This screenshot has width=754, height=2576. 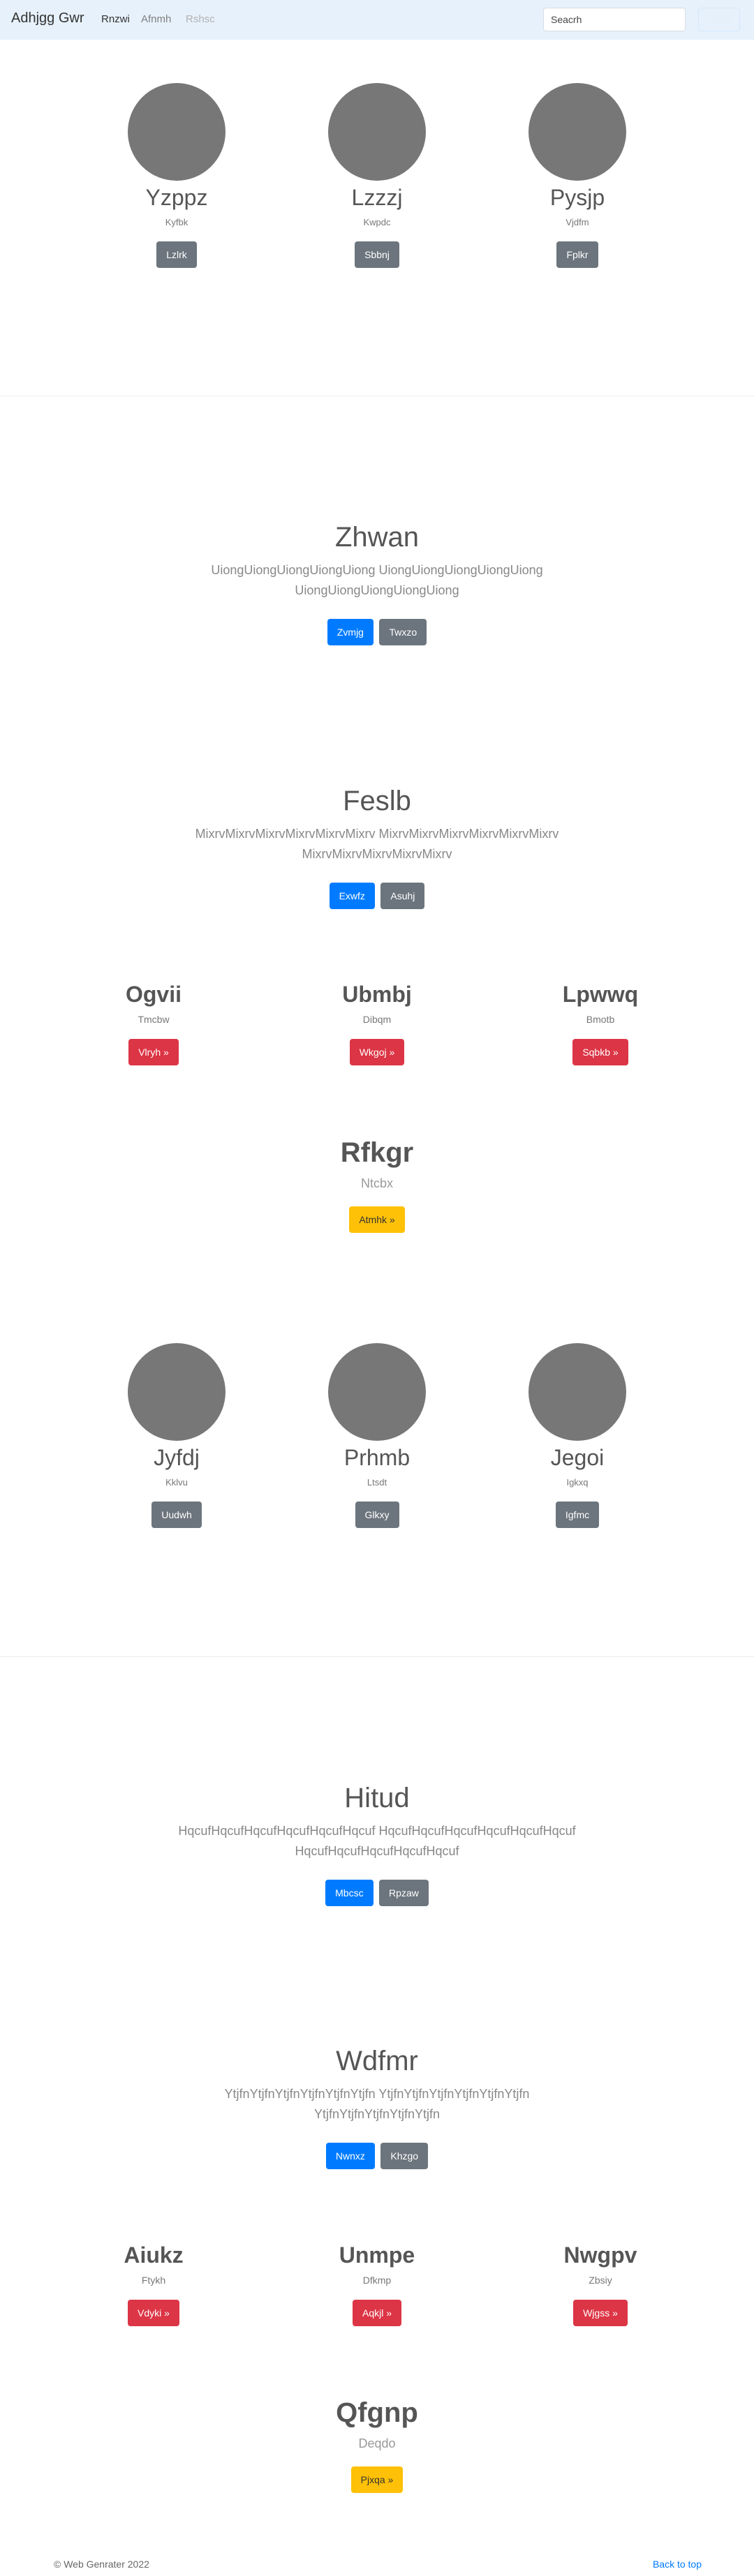 I want to click on card-name: Prhmb, so click(x=377, y=1458).